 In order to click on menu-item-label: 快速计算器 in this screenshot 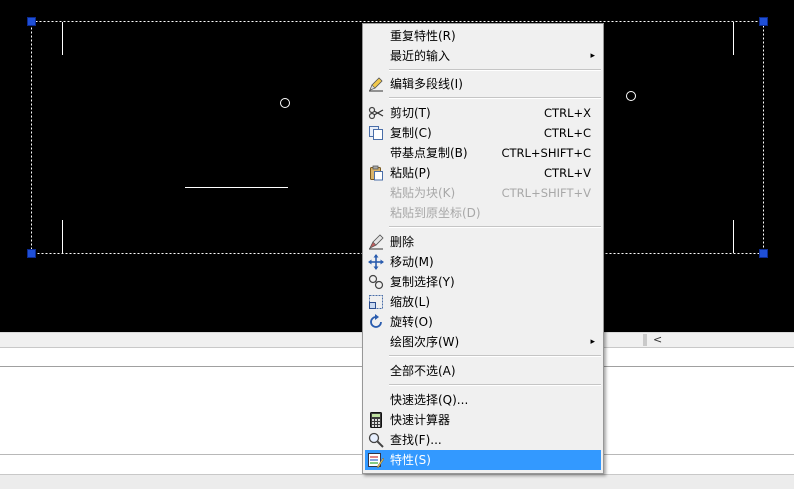, I will do `click(420, 420)`.